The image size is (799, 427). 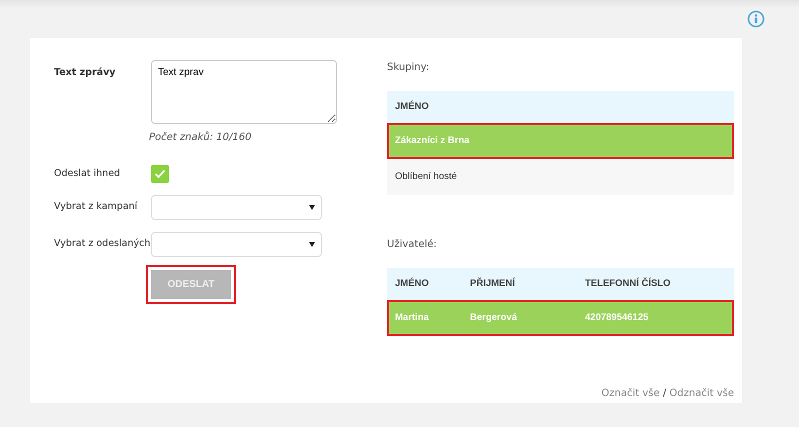 I want to click on select-all-link: Označit vše, so click(x=630, y=393).